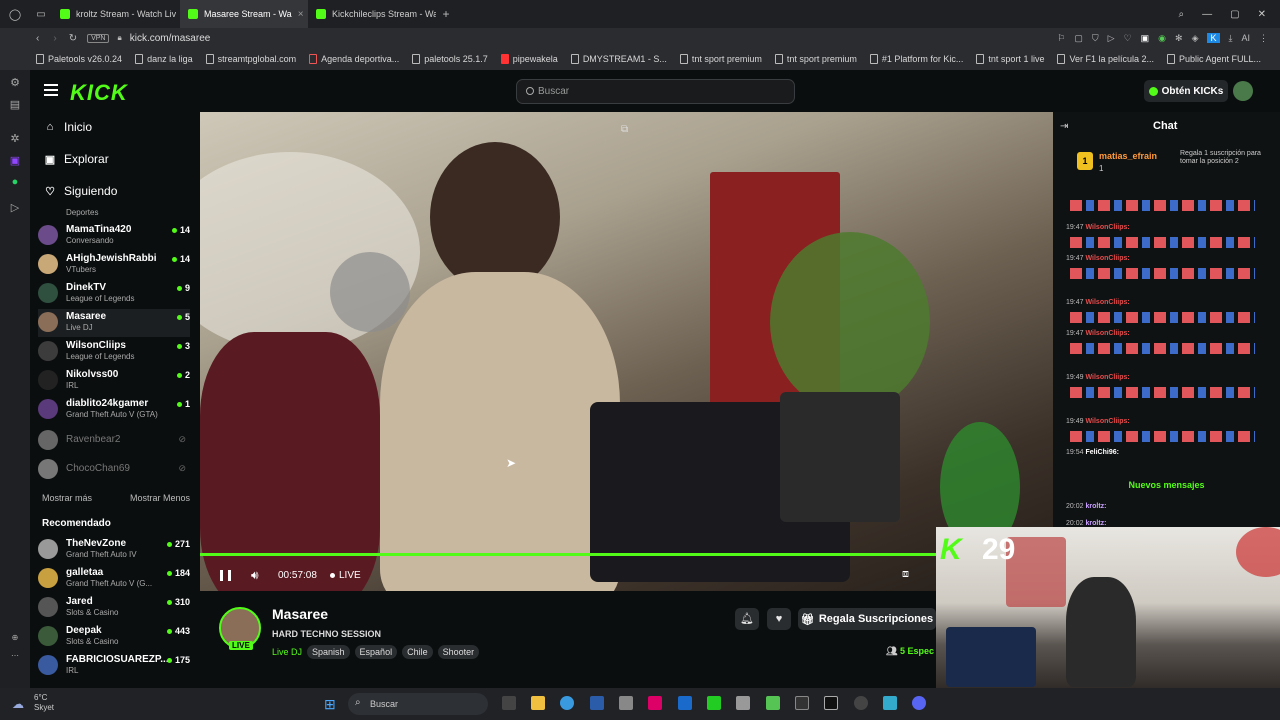 This screenshot has width=1280, height=720. Describe the element at coordinates (538, 703) in the screenshot. I see `file-explorer-icon` at that location.